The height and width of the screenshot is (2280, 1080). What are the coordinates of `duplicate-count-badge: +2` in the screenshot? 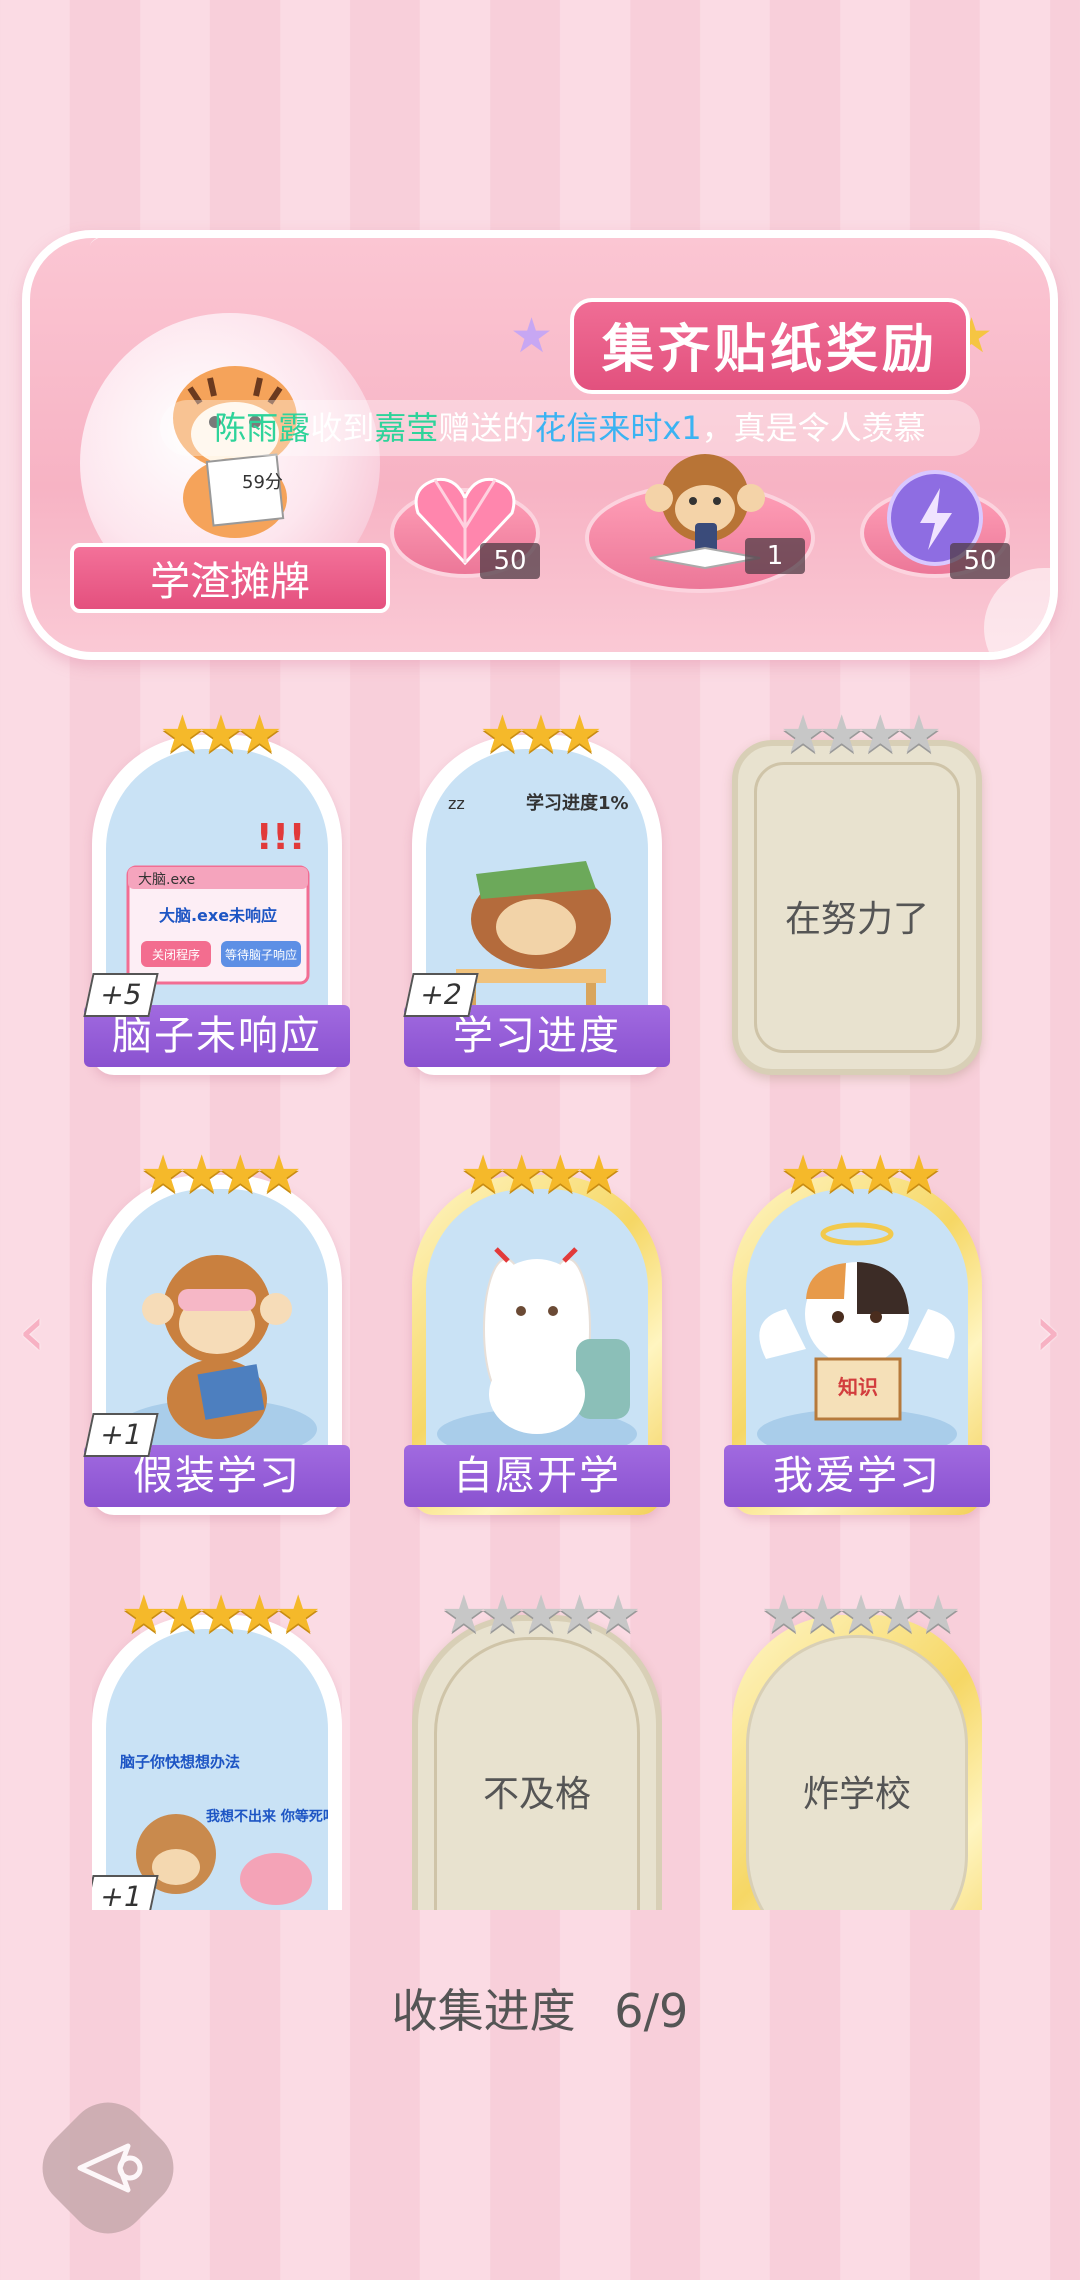 It's located at (441, 995).